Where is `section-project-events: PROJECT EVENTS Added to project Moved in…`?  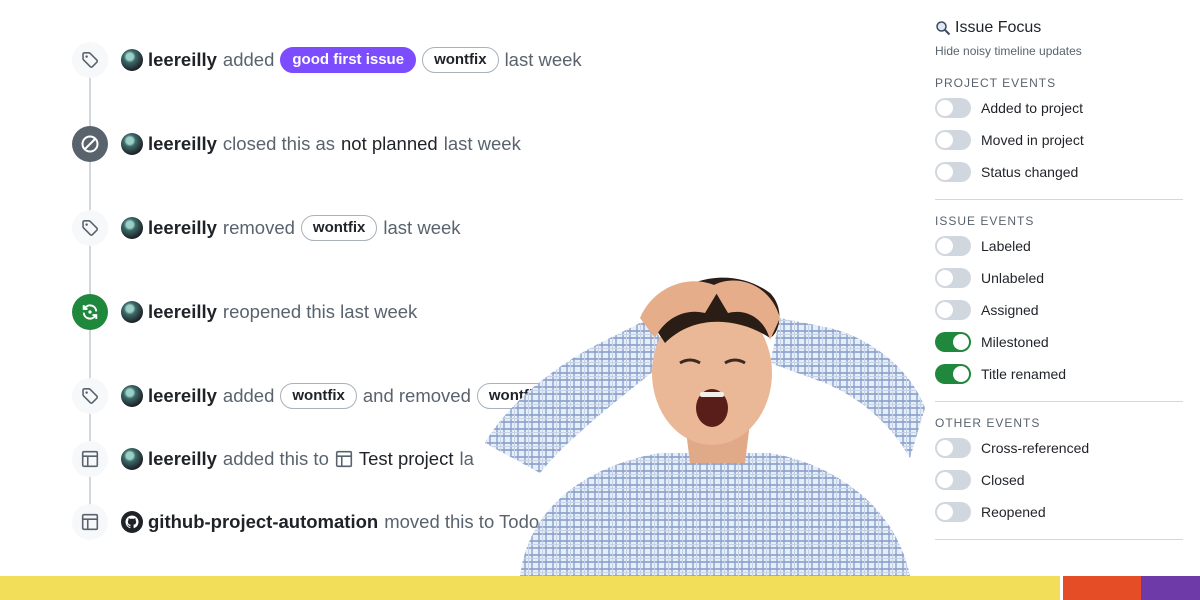 section-project-events: PROJECT EVENTS Added to project Moved in… is located at coordinates (1059, 137).